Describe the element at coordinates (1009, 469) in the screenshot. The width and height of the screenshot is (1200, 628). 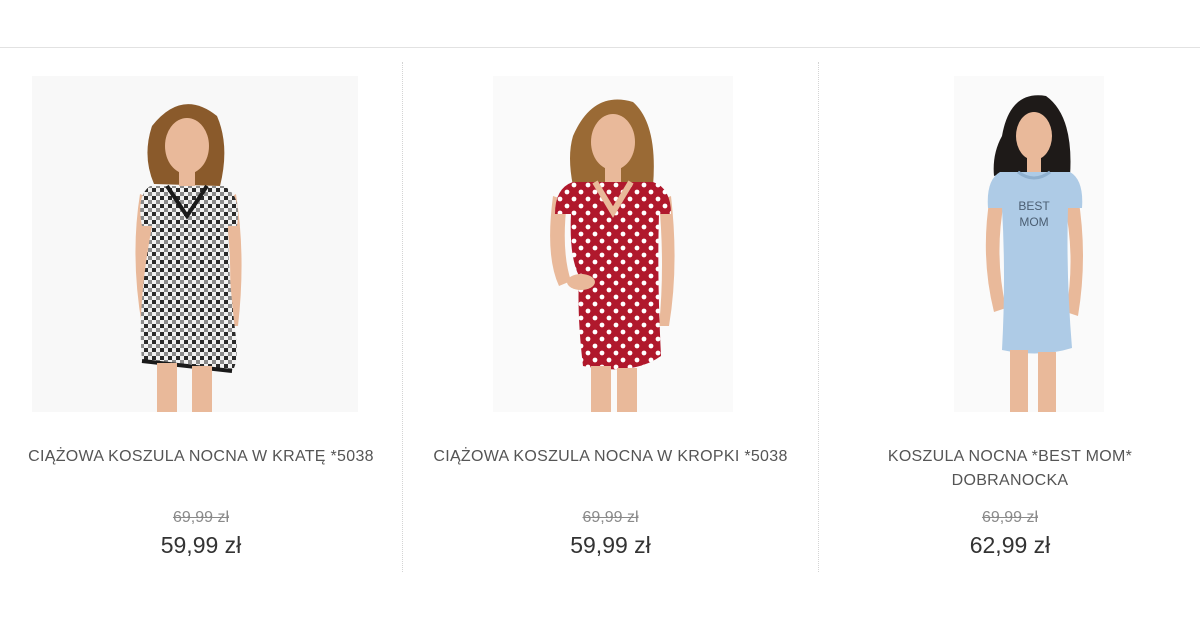
I see `product-title: KOSZULA NOCNA *BEST MOM* DOBRANOCKA` at that location.